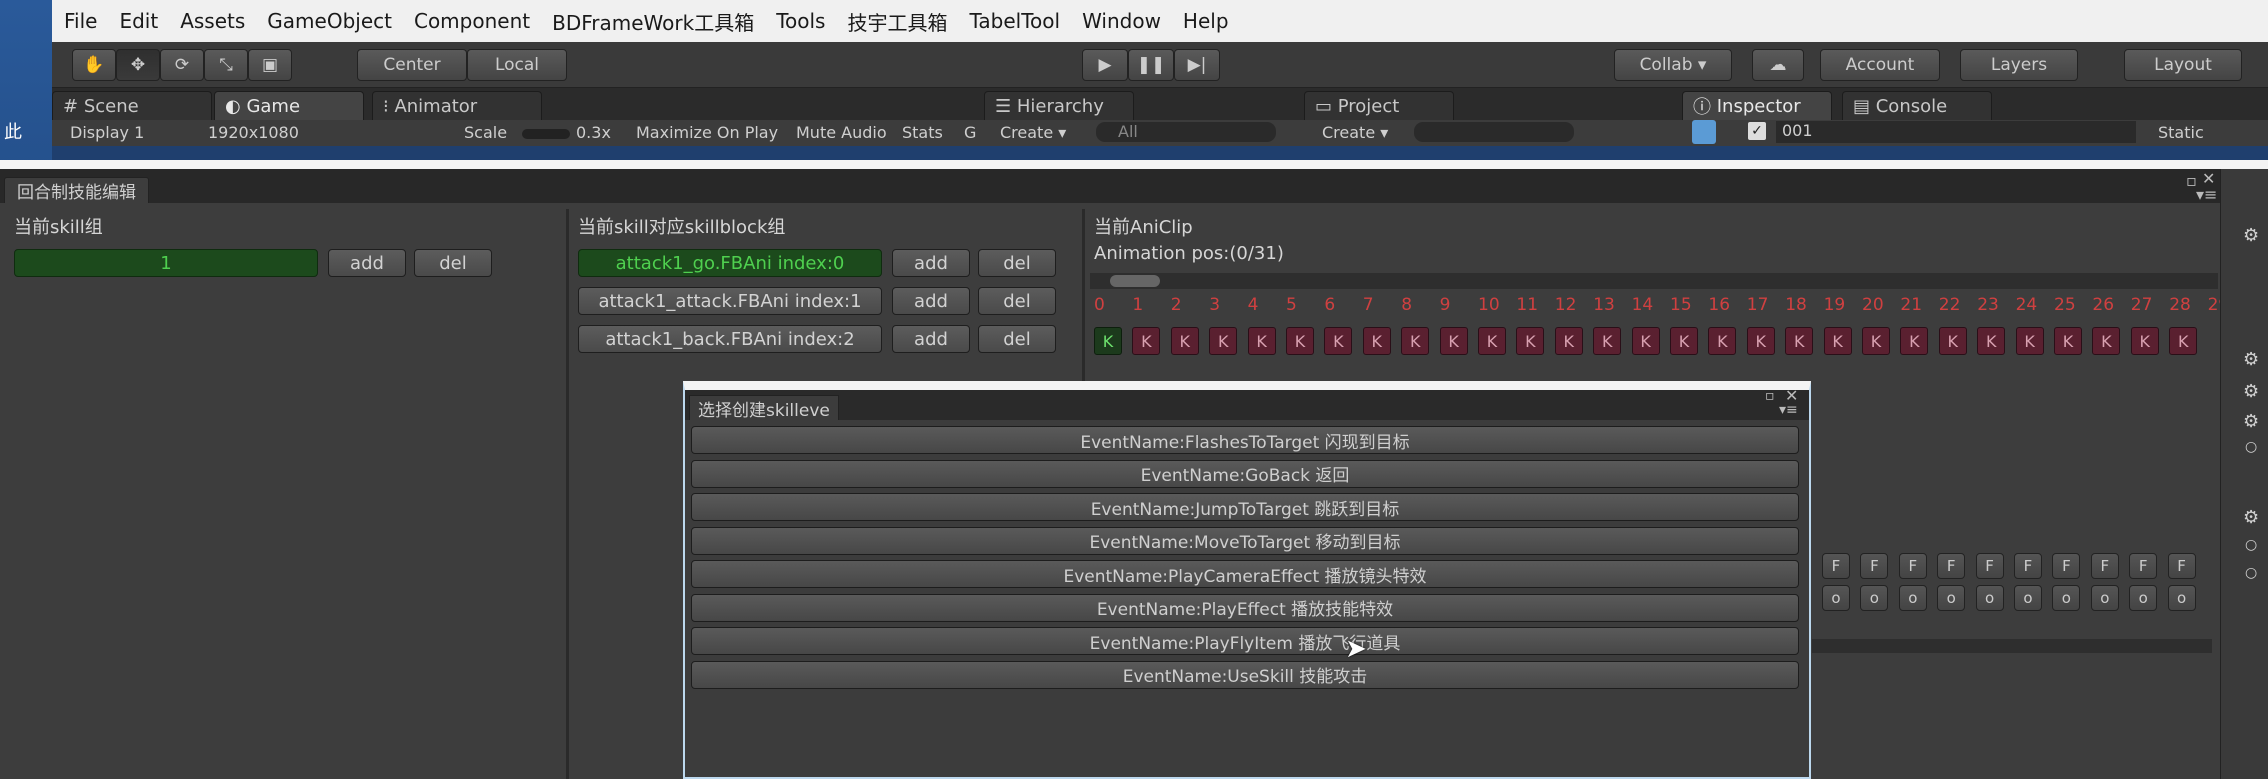 The height and width of the screenshot is (779, 2268). What do you see at coordinates (1206, 21) in the screenshot?
I see `menu-item: Help` at bounding box center [1206, 21].